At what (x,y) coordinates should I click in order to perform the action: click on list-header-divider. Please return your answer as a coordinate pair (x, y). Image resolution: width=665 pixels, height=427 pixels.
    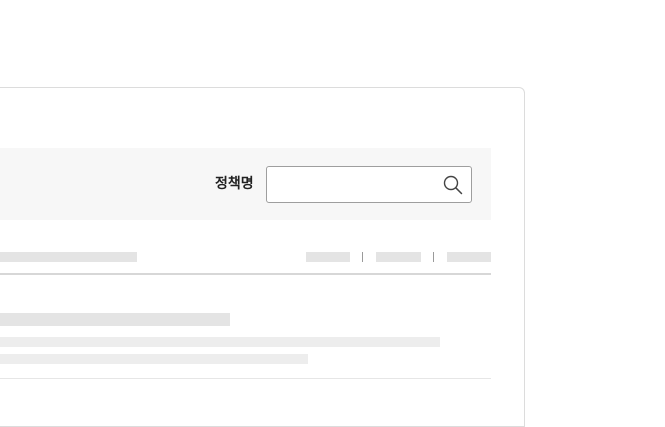
    Looking at the image, I should click on (245, 274).